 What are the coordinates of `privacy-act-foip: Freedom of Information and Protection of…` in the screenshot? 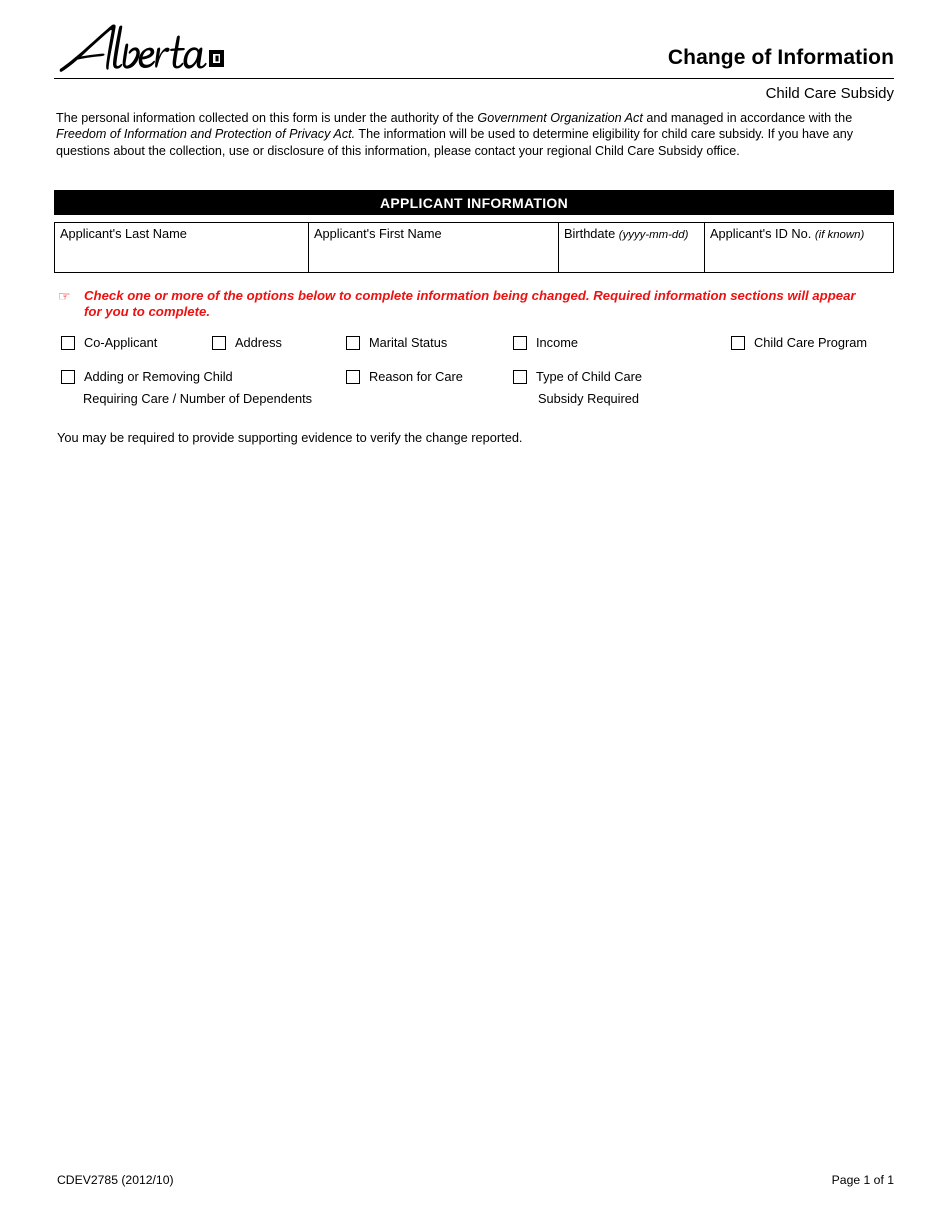 It's located at (206, 134).